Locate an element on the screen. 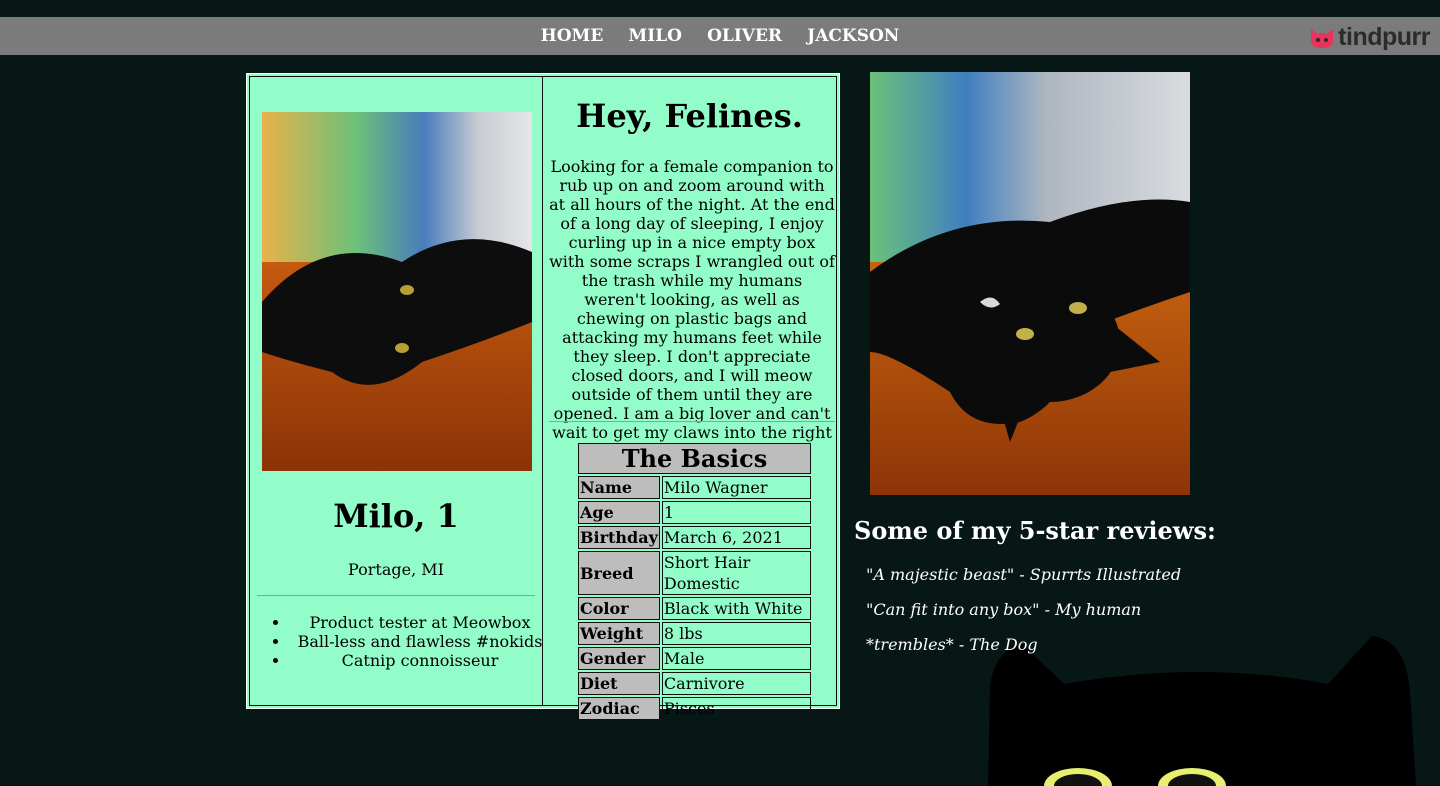  basics-label: Zodiac is located at coordinates (619, 708).